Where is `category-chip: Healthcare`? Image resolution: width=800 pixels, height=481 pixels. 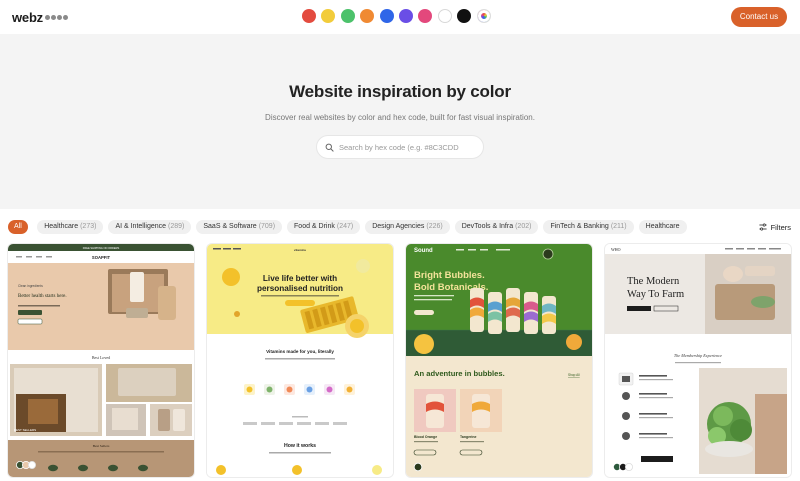
category-chip: Healthcare is located at coordinates (662, 227).